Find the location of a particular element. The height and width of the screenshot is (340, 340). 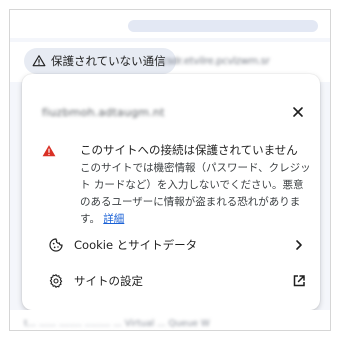

url-text: csdr.etvilre.pcvlzwm.sr is located at coordinates (232, 61).